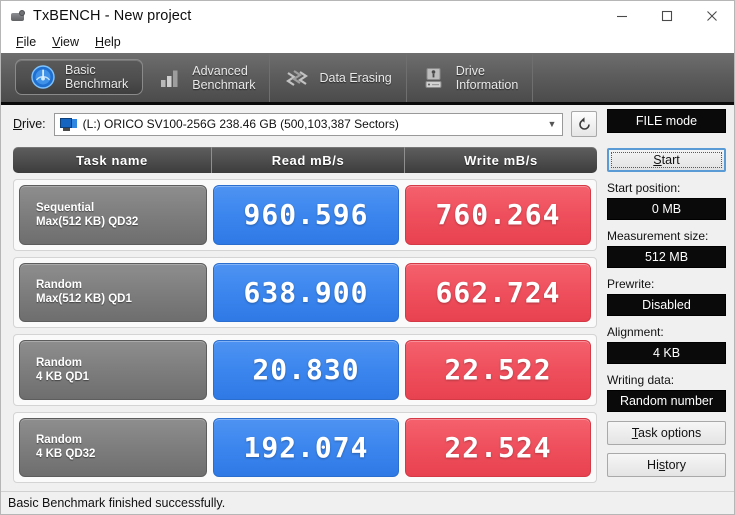 This screenshot has width=735, height=515. I want to click on write-value-cell: 22.524, so click(498, 447).